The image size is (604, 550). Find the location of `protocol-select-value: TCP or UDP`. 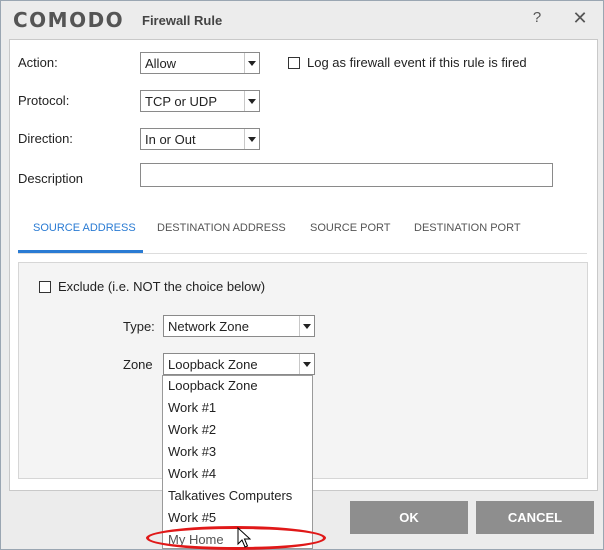

protocol-select-value: TCP or UDP is located at coordinates (181, 101).